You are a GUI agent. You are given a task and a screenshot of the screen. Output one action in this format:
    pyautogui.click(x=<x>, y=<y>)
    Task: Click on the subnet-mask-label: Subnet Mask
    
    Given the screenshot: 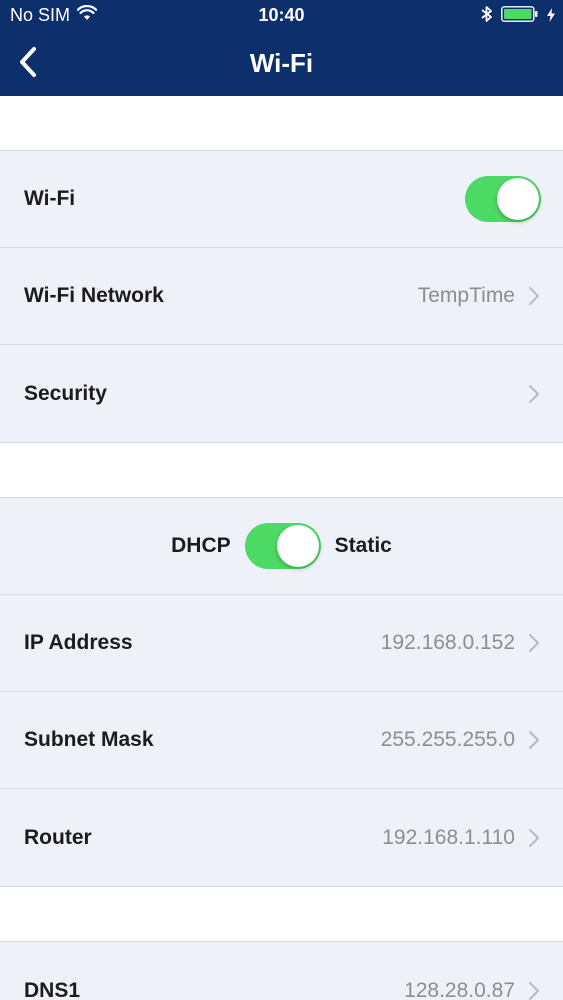 What is the action you would take?
    pyautogui.click(x=89, y=739)
    